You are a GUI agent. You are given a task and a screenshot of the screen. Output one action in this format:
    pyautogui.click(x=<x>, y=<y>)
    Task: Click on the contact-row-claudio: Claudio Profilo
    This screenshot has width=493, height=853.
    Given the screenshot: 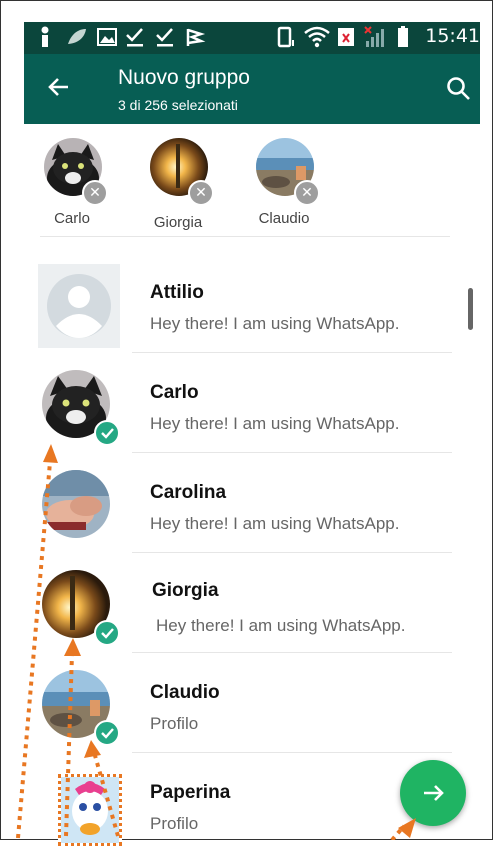 What is the action you would take?
    pyautogui.click(x=252, y=703)
    